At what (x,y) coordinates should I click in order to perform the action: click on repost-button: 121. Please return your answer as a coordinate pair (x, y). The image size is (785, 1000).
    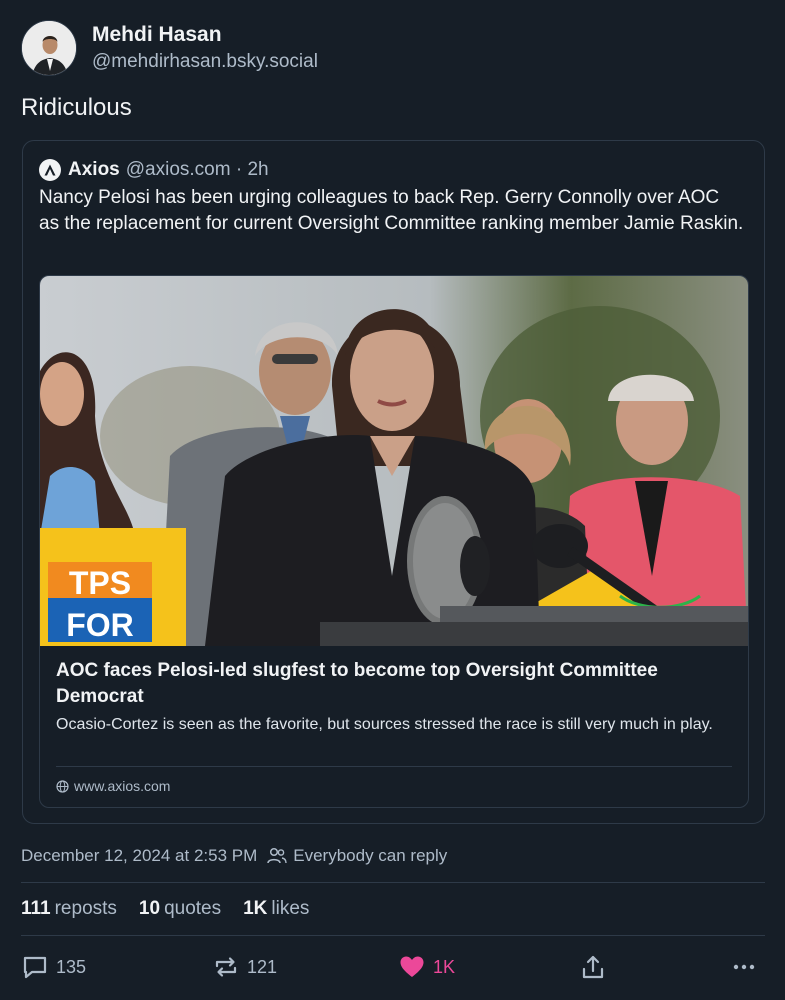
    Looking at the image, I should click on (244, 967).